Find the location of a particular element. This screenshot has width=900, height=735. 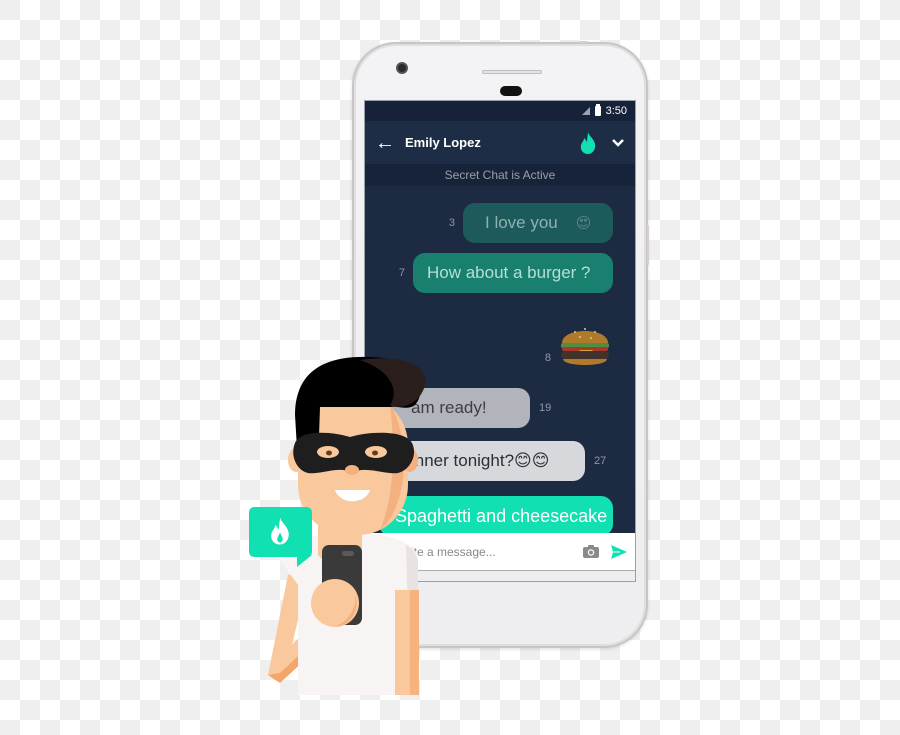

message-timer: 19 is located at coordinates (545, 408).